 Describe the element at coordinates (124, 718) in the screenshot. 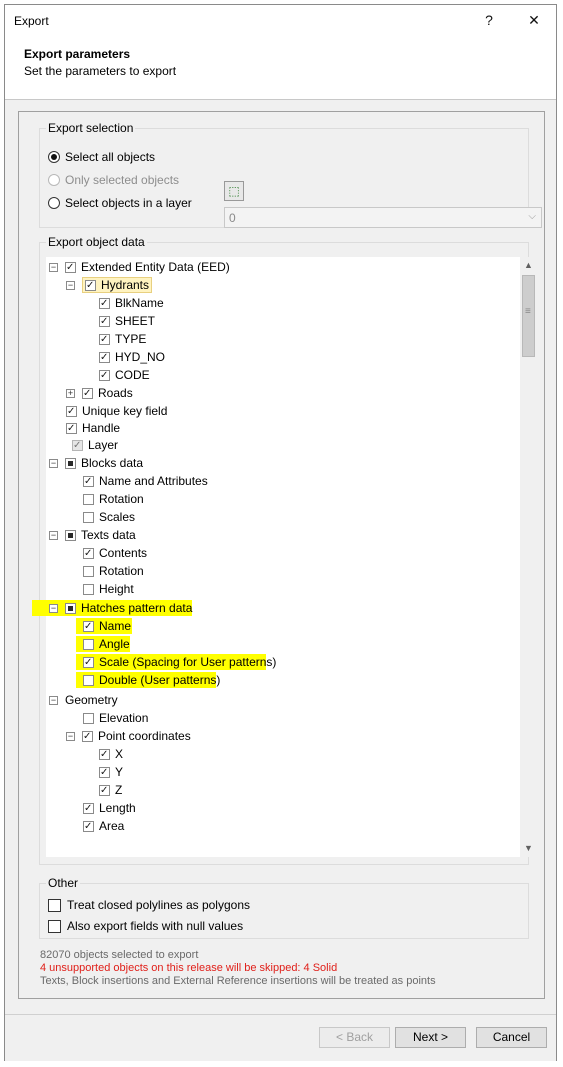

I see `tree-label-elevation: Elevation` at that location.